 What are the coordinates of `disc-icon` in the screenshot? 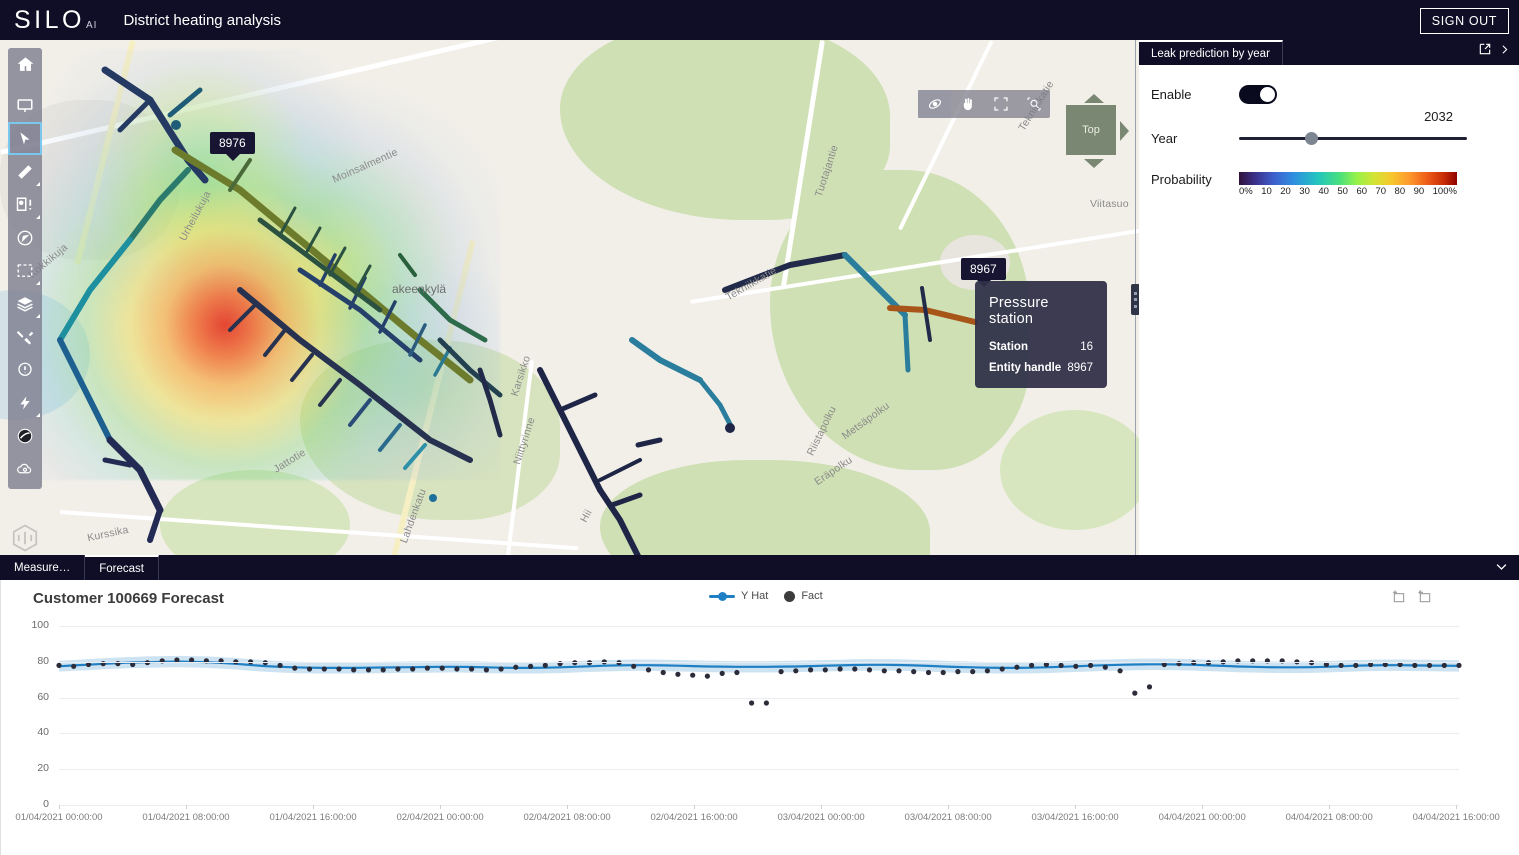 It's located at (25, 435).